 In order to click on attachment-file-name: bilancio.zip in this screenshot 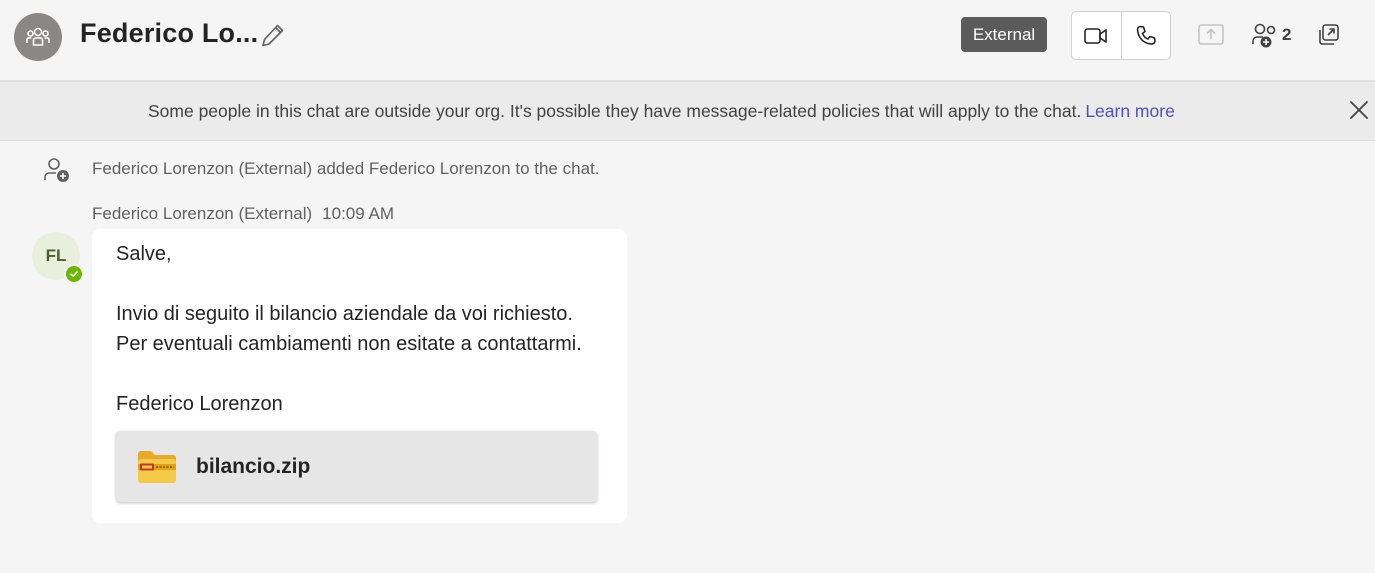, I will do `click(253, 466)`.